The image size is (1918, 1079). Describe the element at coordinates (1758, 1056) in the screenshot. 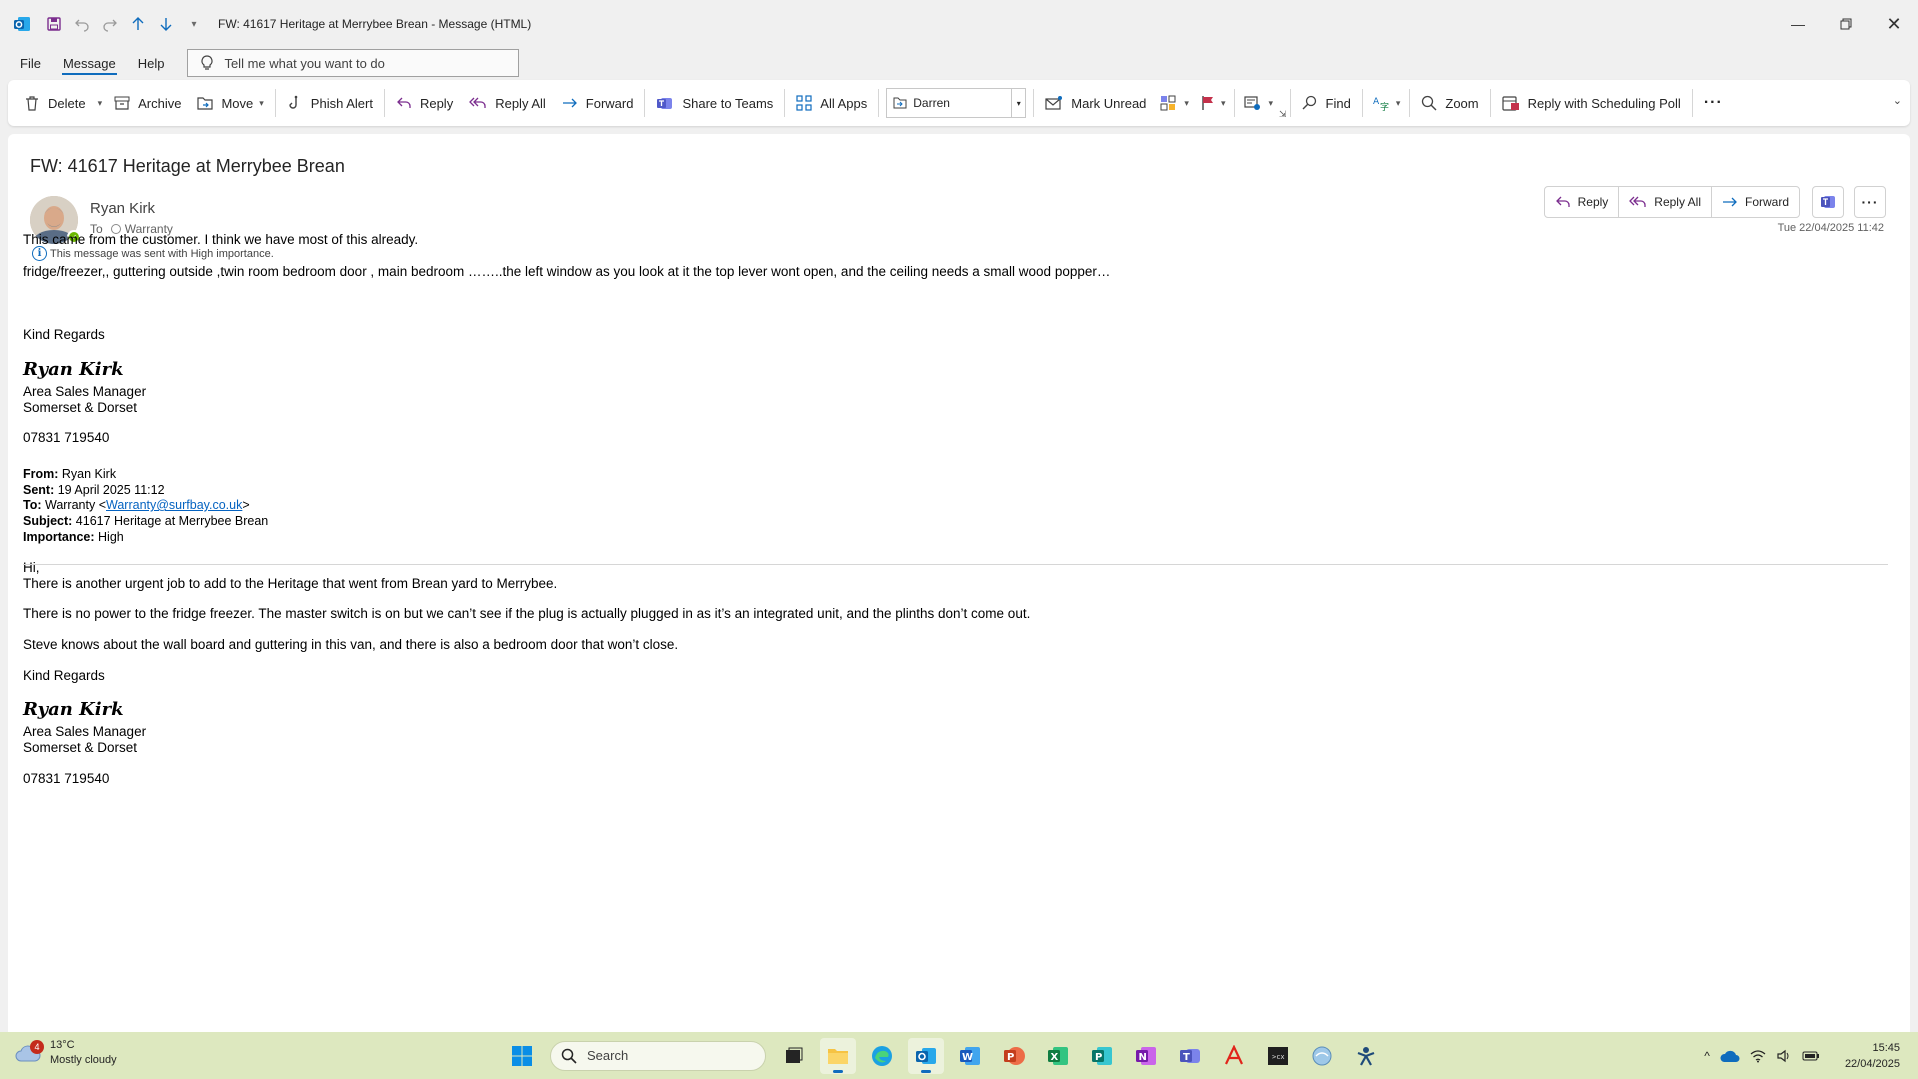

I see `wifi-icon` at that location.